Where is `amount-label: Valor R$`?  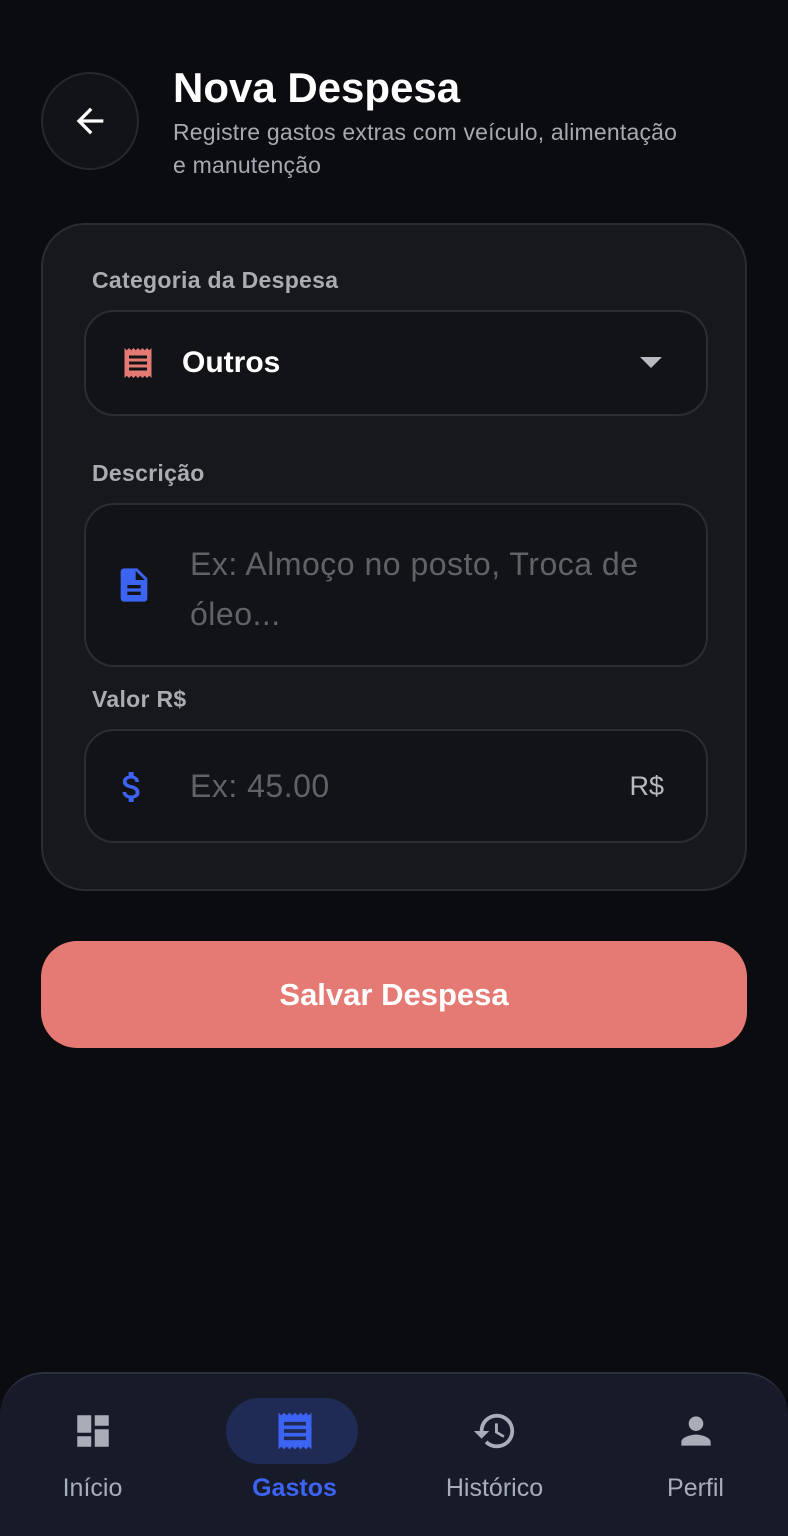 amount-label: Valor R$ is located at coordinates (139, 699).